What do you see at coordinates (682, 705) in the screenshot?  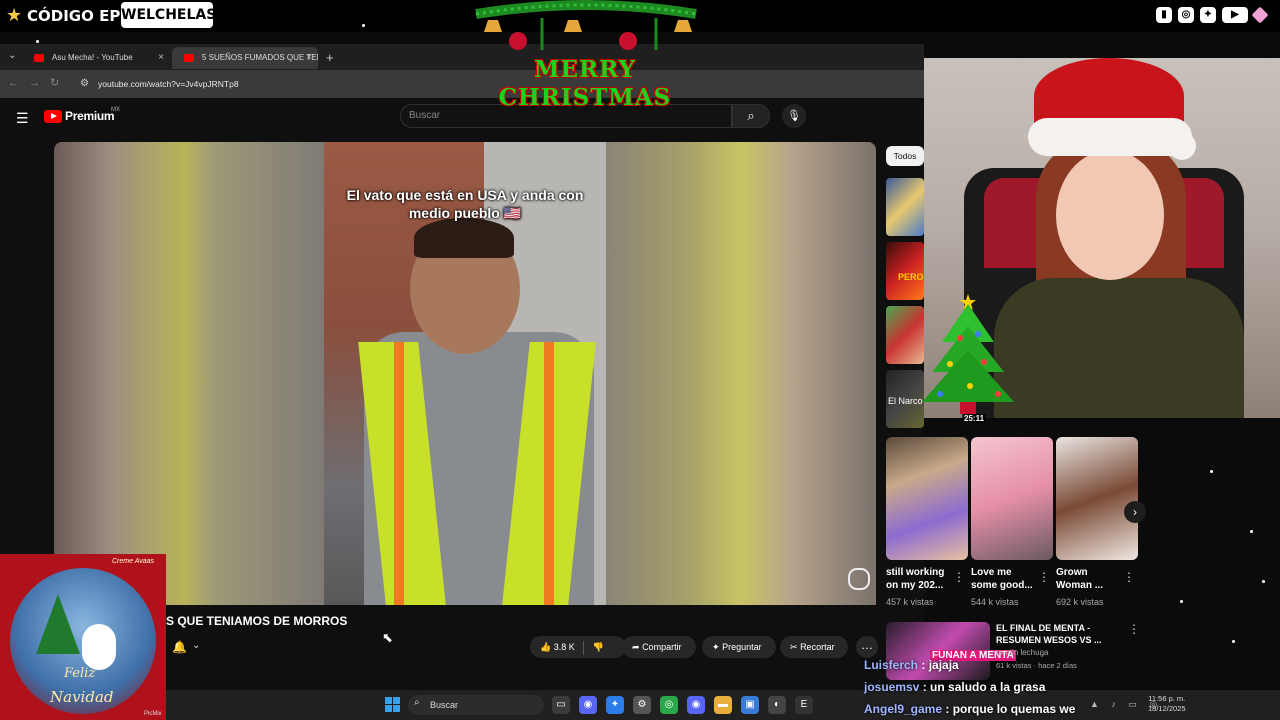 I see `taskbar-apps: ▭ ◉ ✦ ⚙ ◎ ◉ ▬ ▣ ◐ E` at bounding box center [682, 705].